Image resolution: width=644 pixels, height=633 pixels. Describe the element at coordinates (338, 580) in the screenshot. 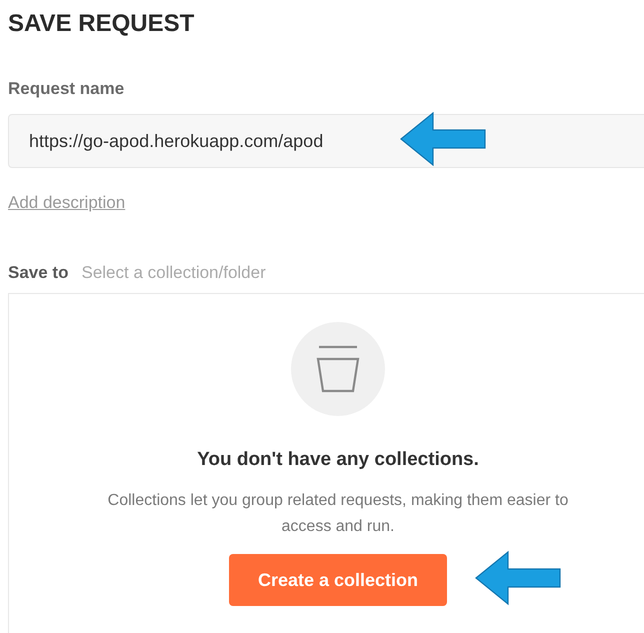

I see `create-collection-button: Create a collection` at that location.